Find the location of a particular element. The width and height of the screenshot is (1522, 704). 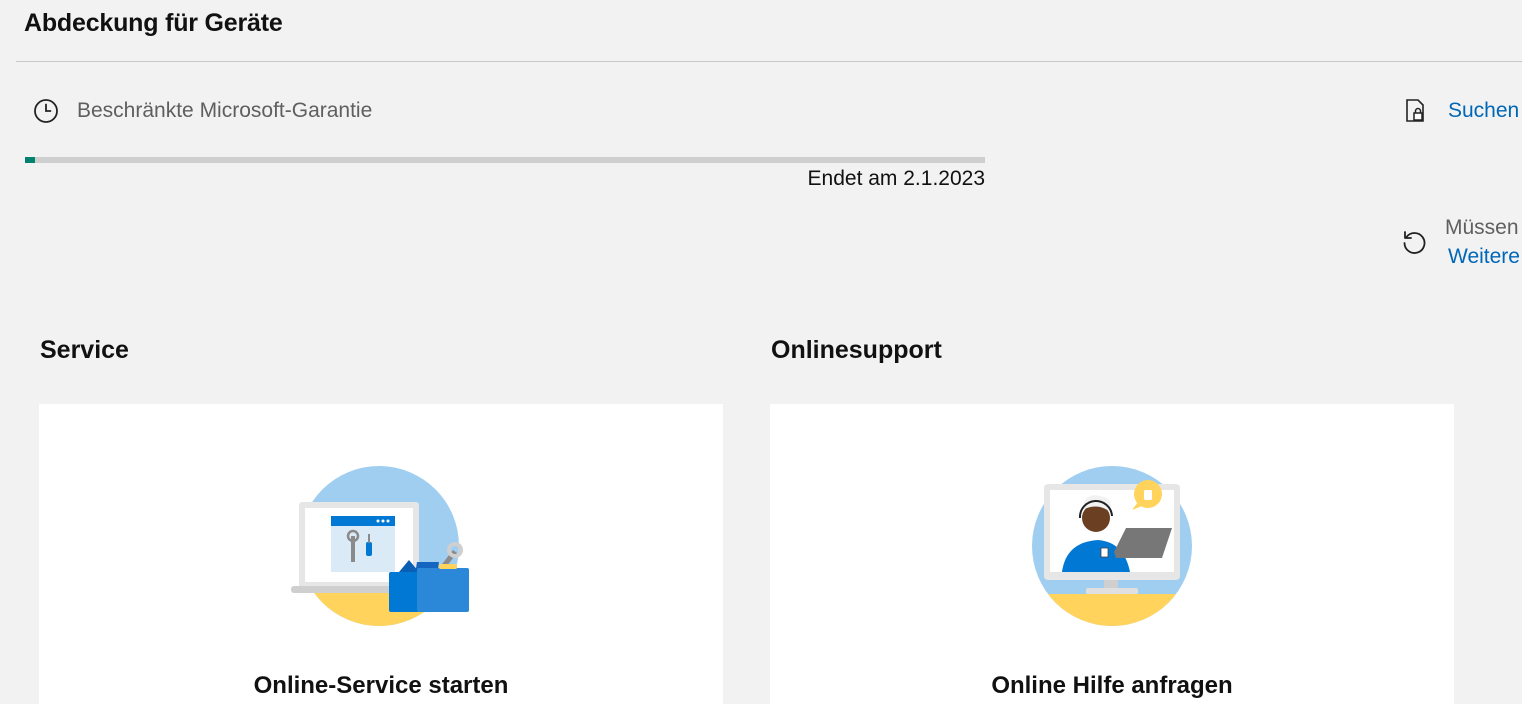

warranty-label: Beschränkte Microsoft-Garantie is located at coordinates (225, 110).